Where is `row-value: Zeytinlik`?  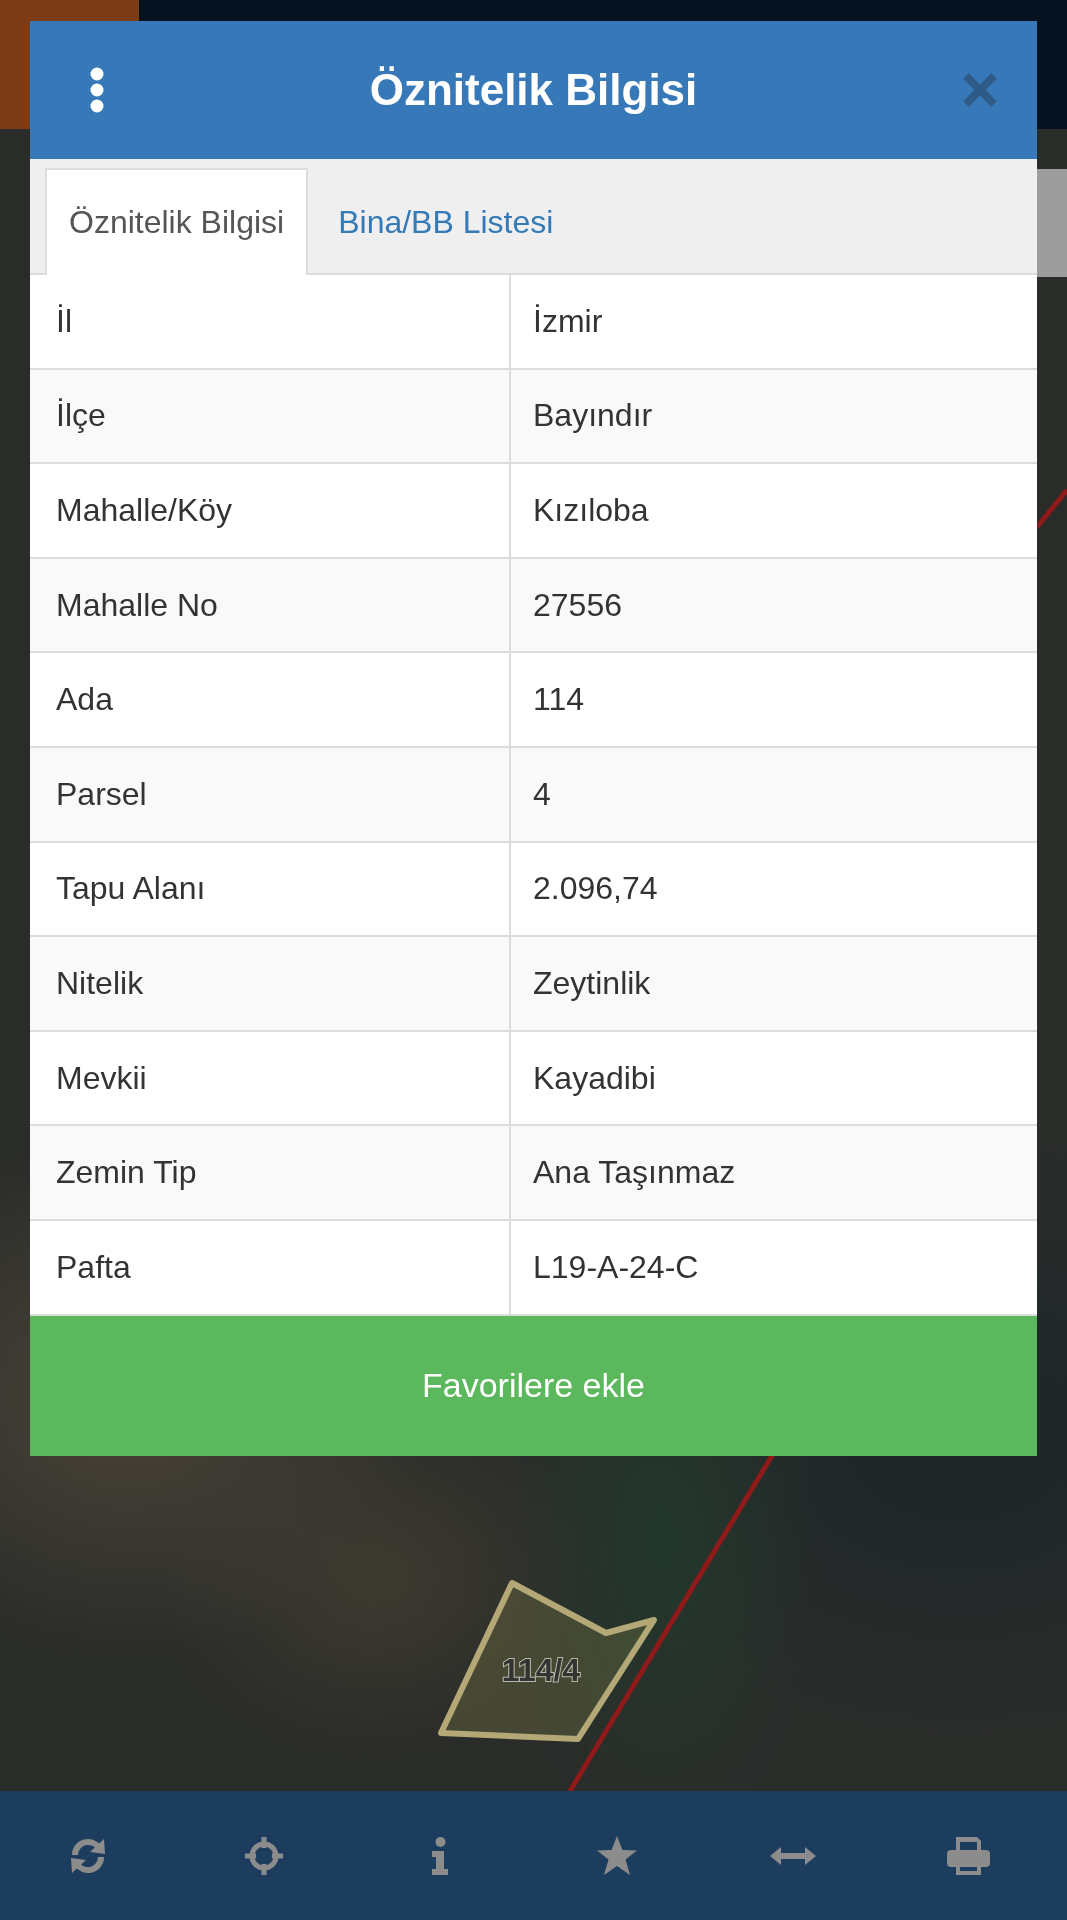 row-value: Zeytinlik is located at coordinates (592, 983).